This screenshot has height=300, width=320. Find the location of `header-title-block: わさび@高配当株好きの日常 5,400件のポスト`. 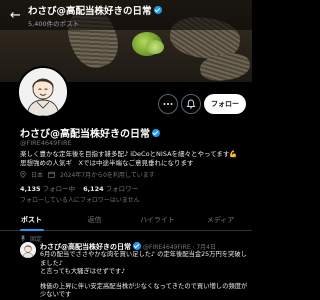

header-title-block: わさび@高配当株好きの日常 5,400件のポスト is located at coordinates (95, 15).